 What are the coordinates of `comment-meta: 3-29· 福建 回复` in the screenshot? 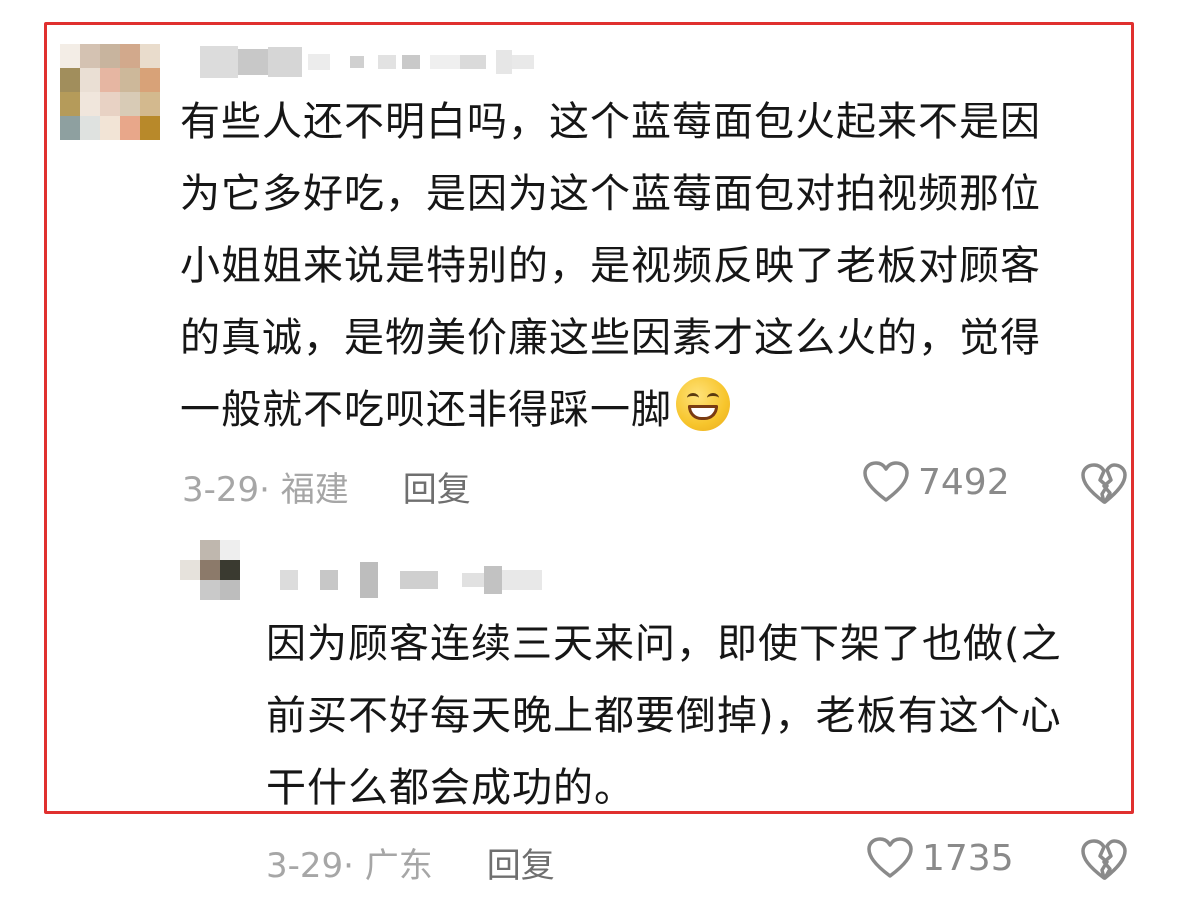 It's located at (326, 486).